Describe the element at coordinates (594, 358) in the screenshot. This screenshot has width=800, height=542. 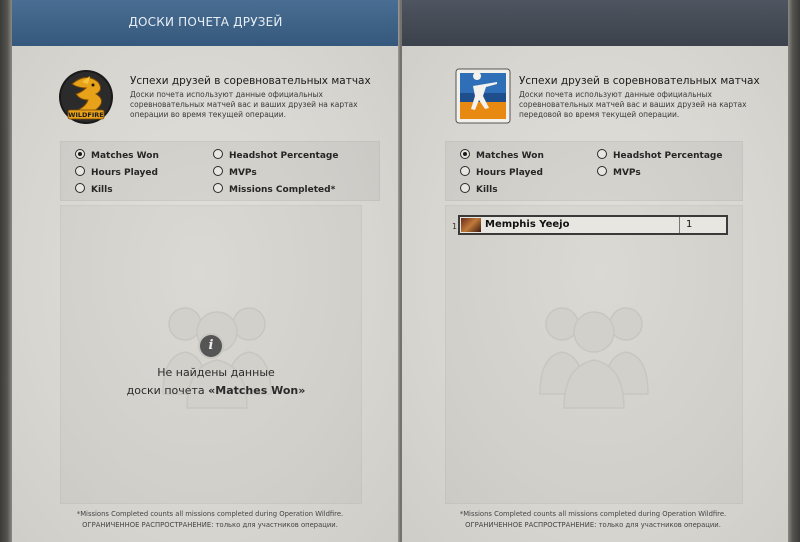
I see `friends-silhouette-icon` at that location.